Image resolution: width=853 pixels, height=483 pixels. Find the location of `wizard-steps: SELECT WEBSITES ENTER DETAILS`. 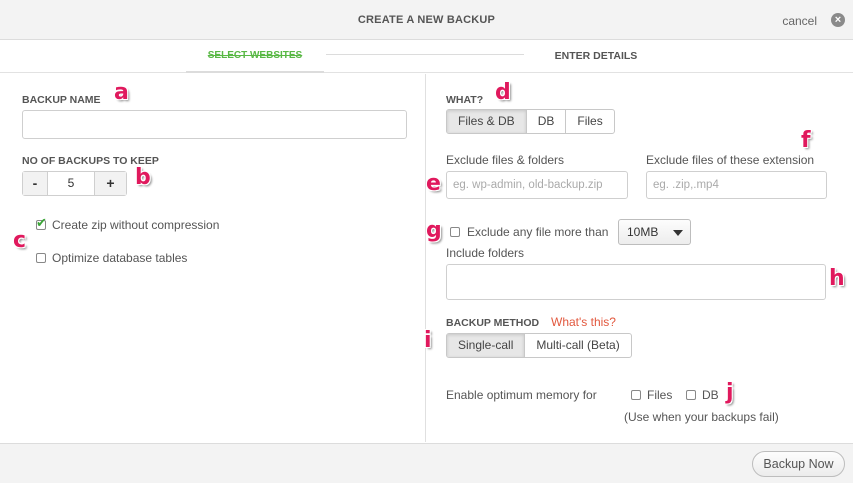

wizard-steps: SELECT WEBSITES ENTER DETAILS is located at coordinates (426, 56).